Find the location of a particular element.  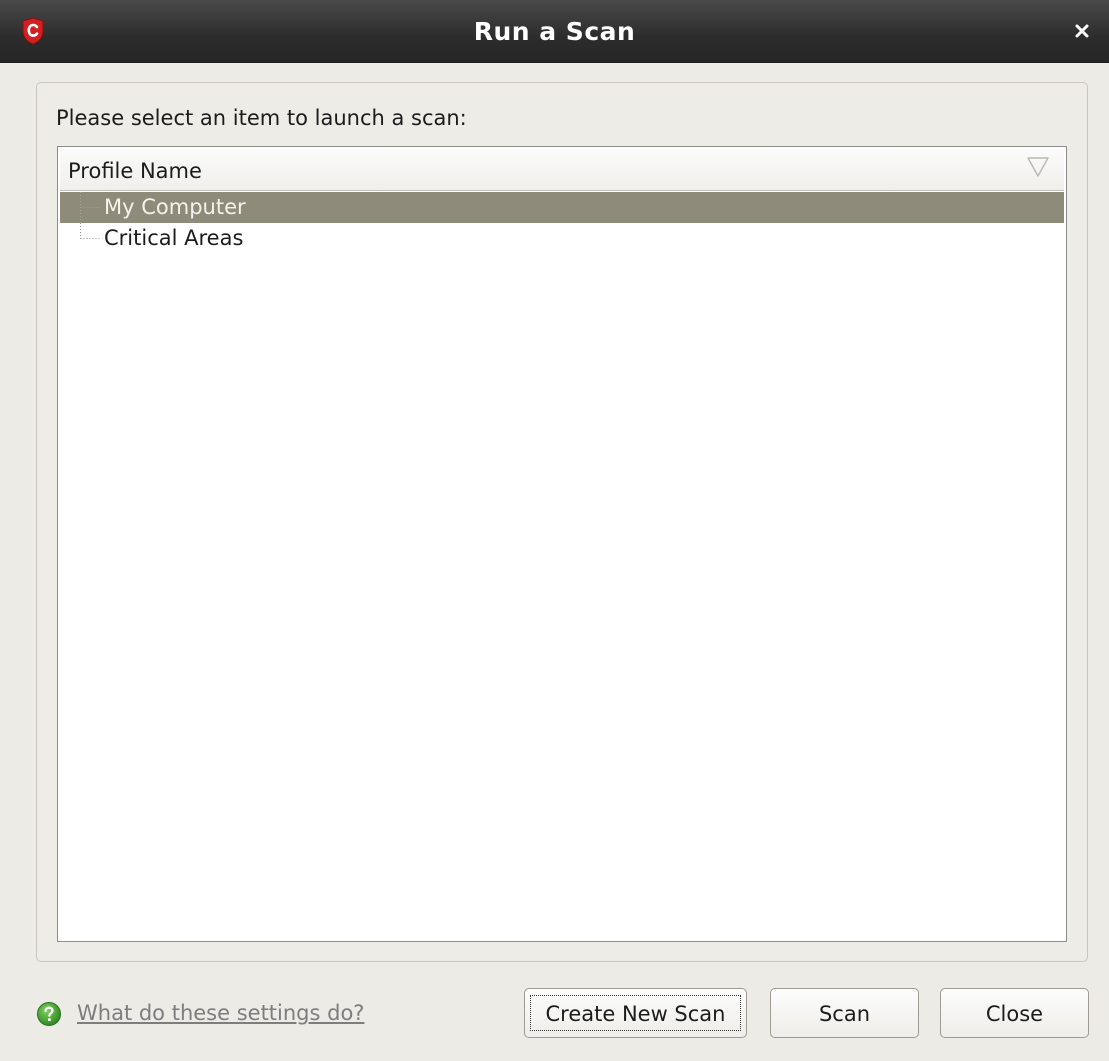

close-button: Close is located at coordinates (1014, 1013).